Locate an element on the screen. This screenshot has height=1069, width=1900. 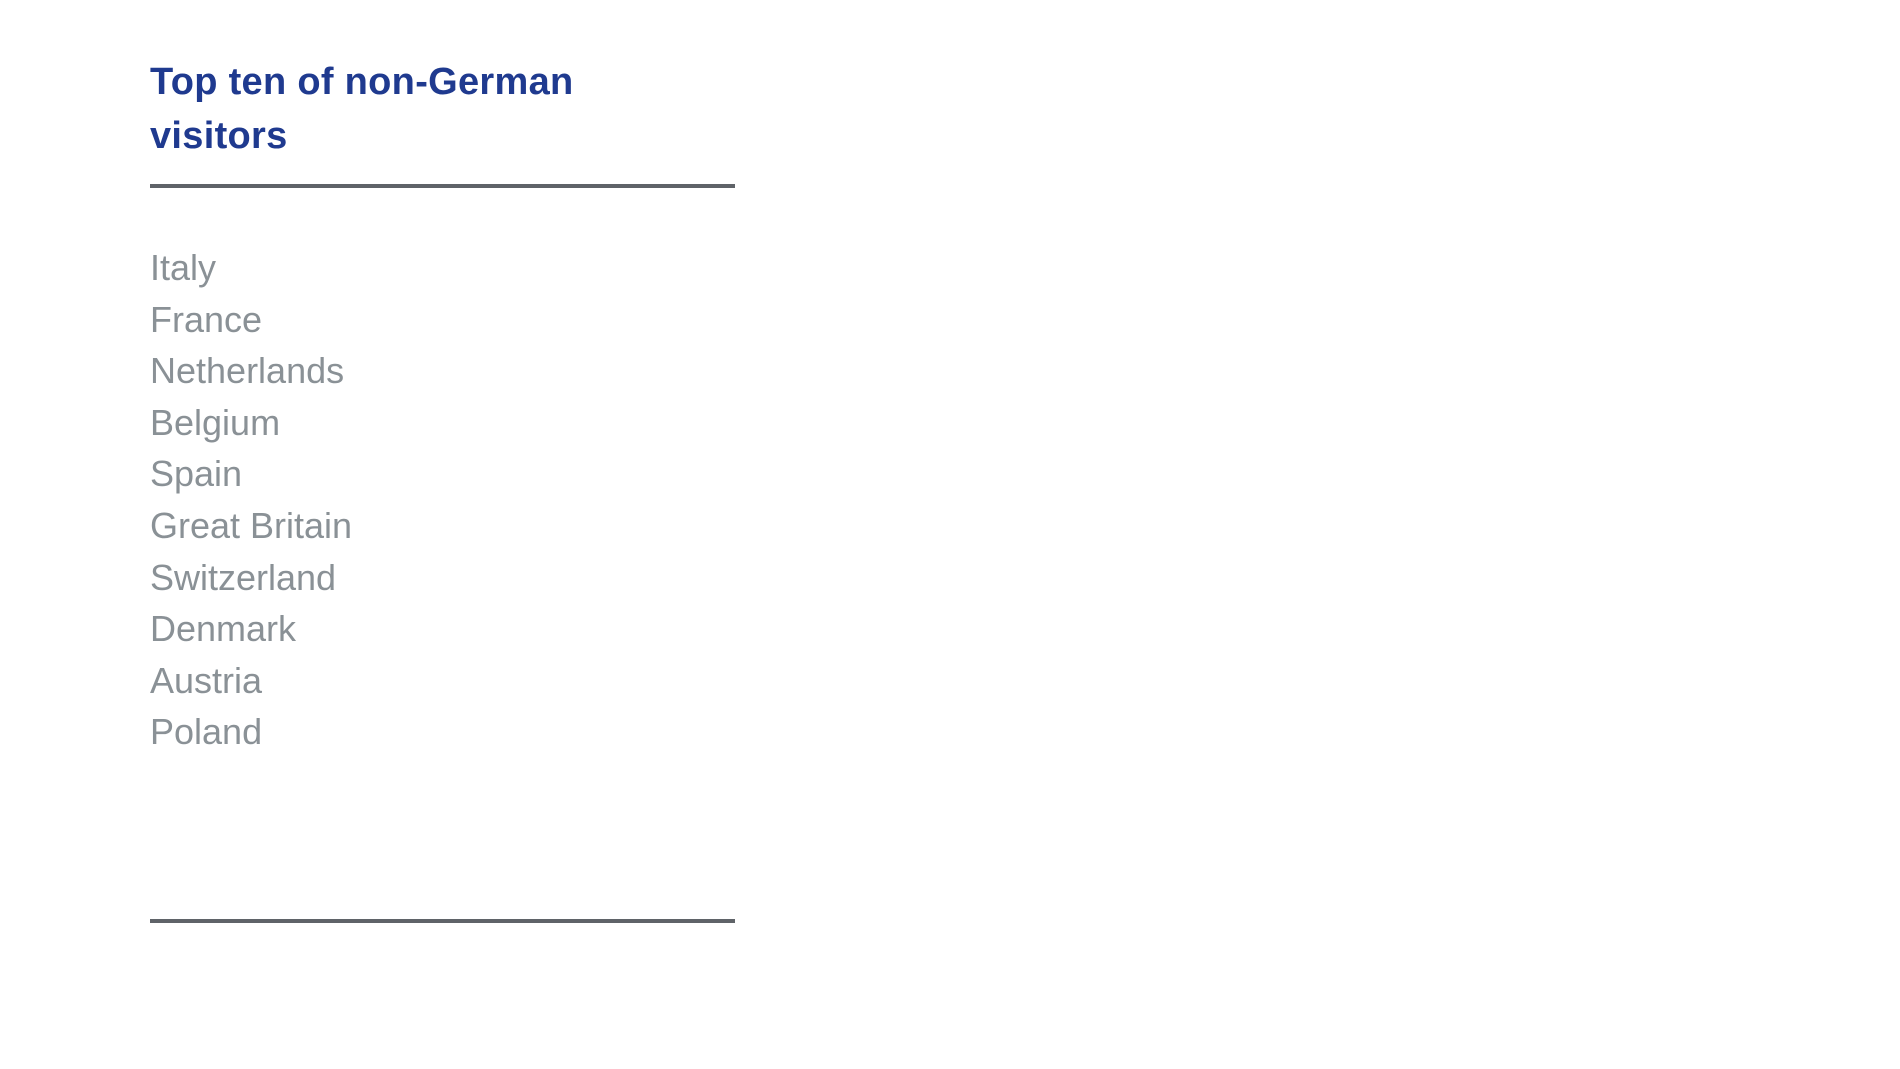
page-title: Top ten of non-German visitors is located at coordinates (442, 109).